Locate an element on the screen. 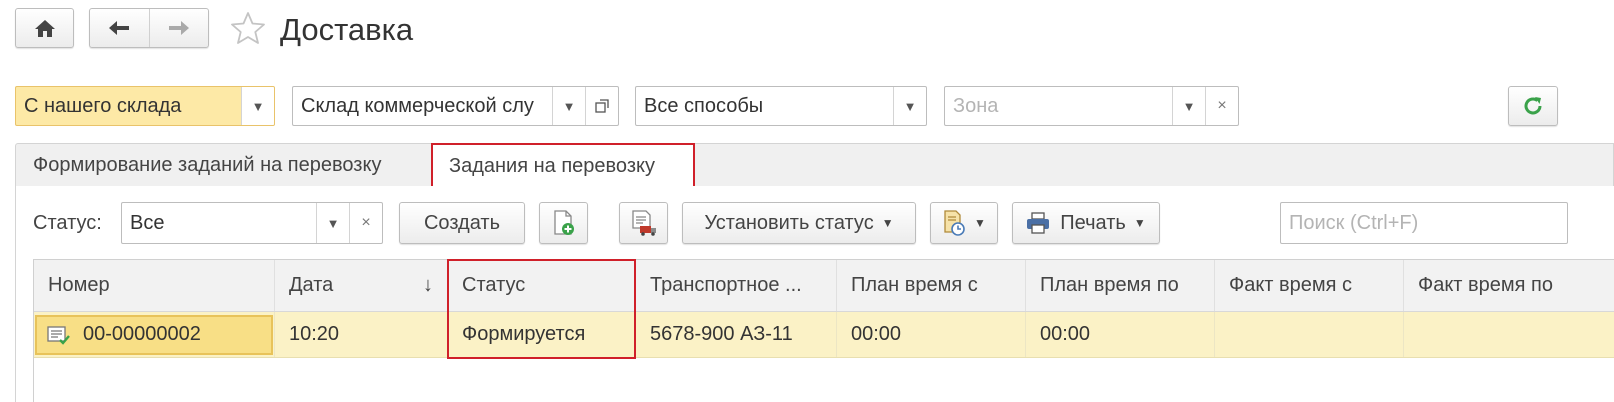 This screenshot has width=1614, height=402. cell-number-focus: 00-00000002 is located at coordinates (154, 334).